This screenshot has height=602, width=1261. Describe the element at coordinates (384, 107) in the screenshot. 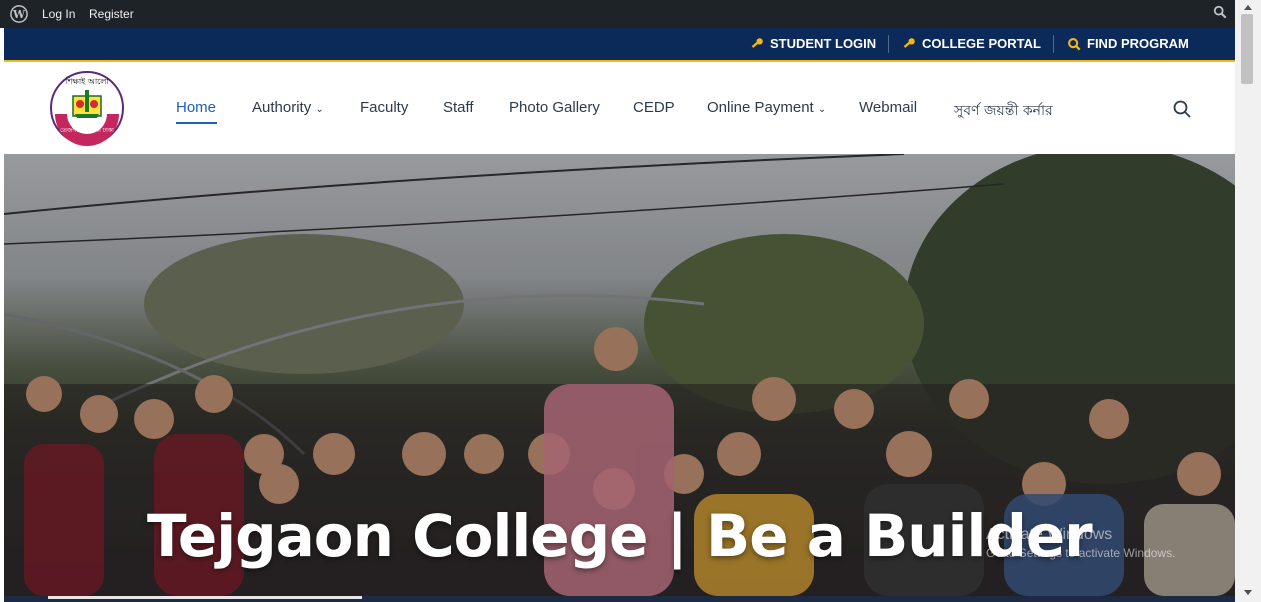

I see `nav-faculty: Faculty` at that location.